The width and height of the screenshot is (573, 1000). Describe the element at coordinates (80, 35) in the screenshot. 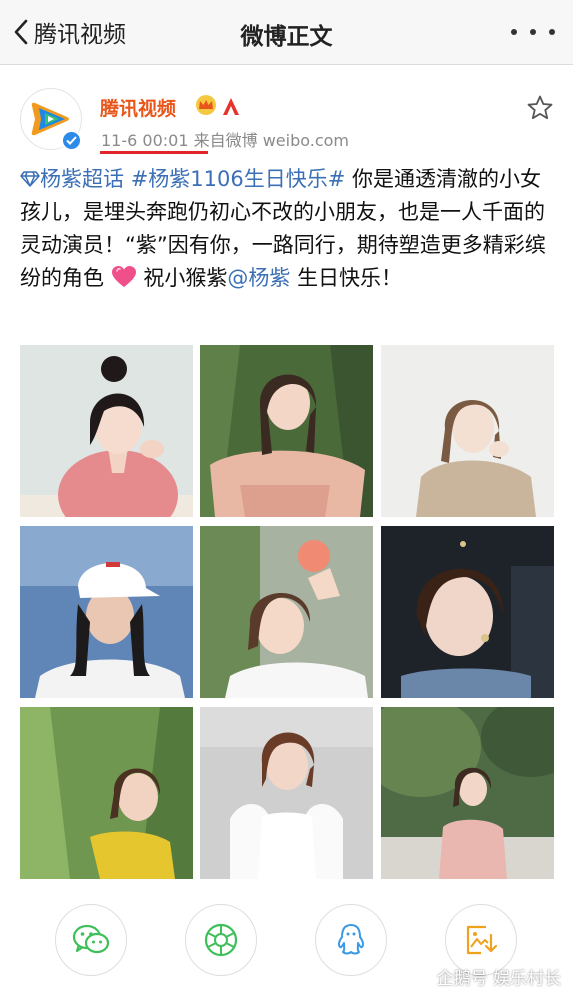

I see `back-label: 腾讯视频` at that location.